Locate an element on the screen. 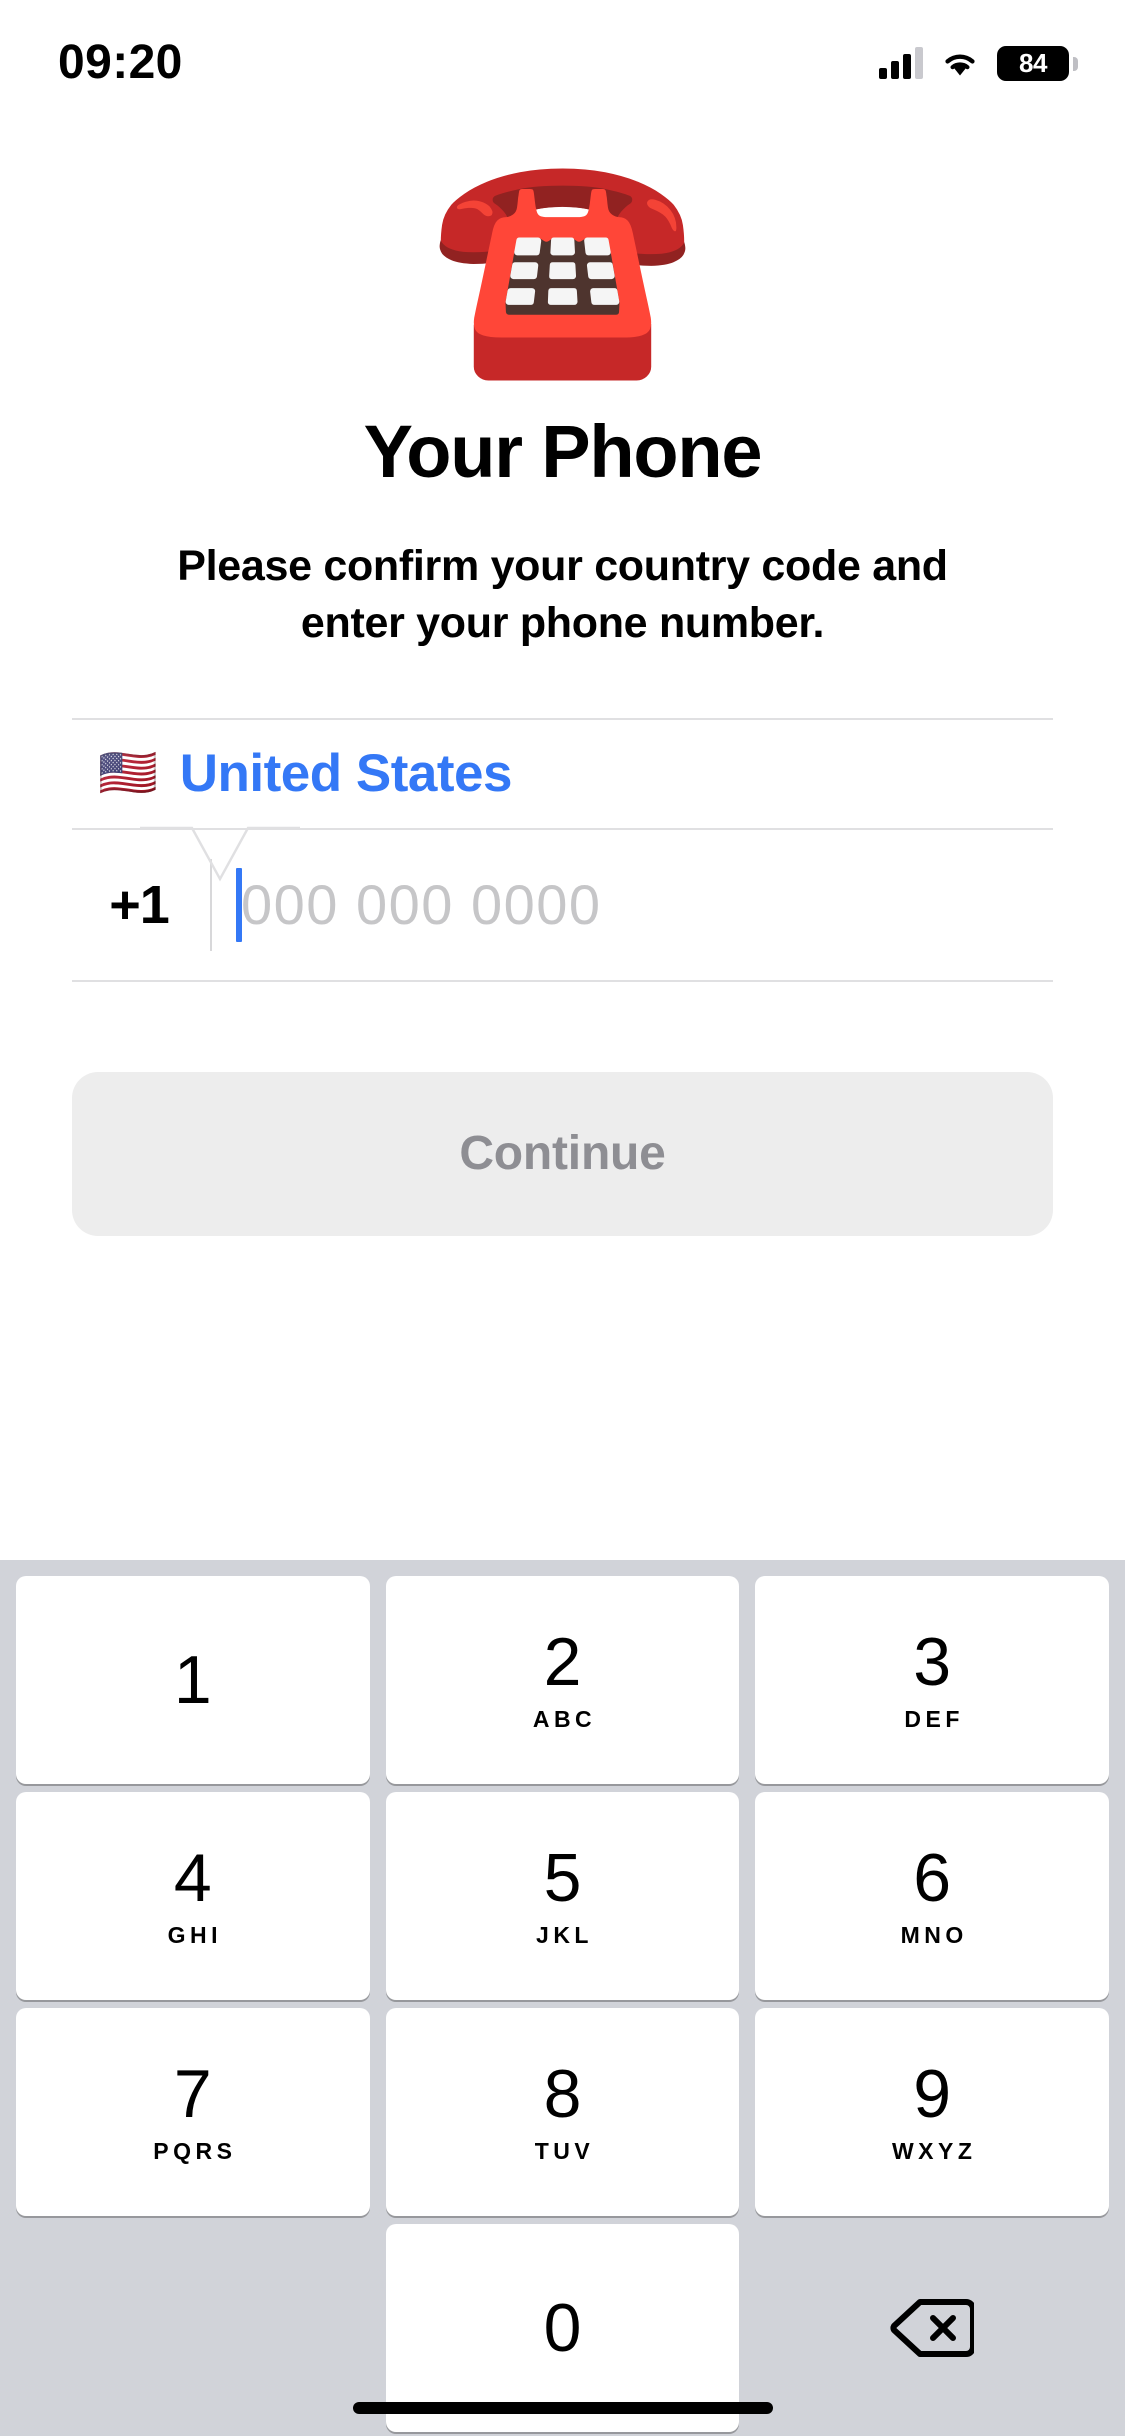 The image size is (1125, 2436). key-digit: 3 is located at coordinates (932, 1661).